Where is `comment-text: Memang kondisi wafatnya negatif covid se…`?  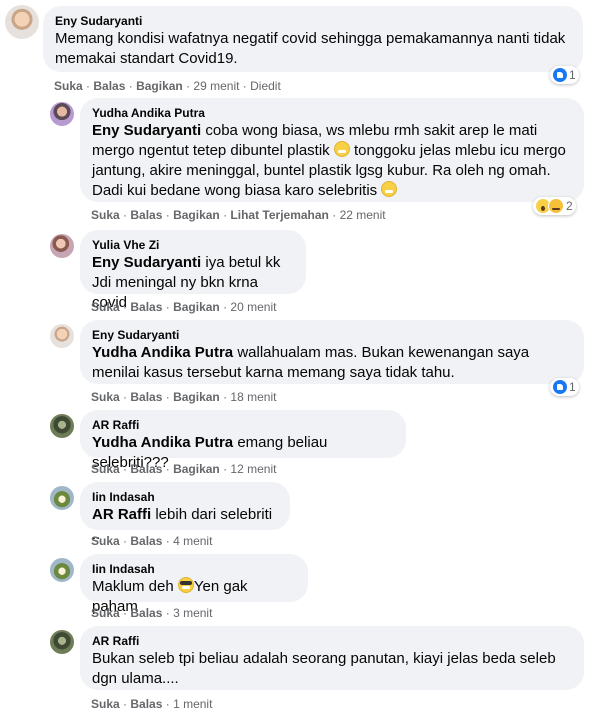
comment-text: Memang kondisi wafatnya negatif covid se… is located at coordinates (310, 48).